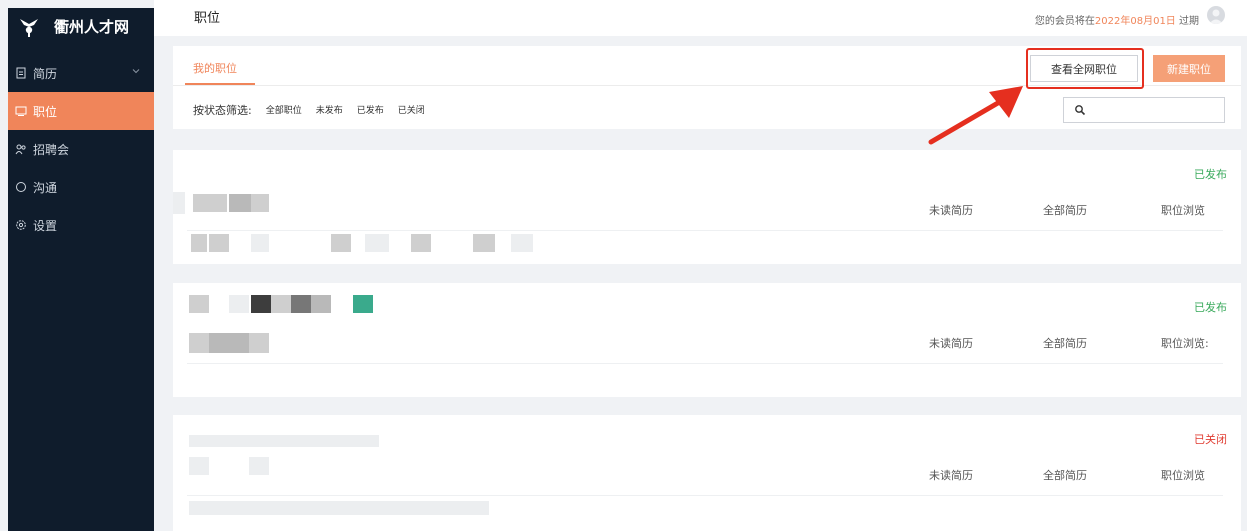  Describe the element at coordinates (975, 115) in the screenshot. I see `annotation-arrow-icon` at that location.